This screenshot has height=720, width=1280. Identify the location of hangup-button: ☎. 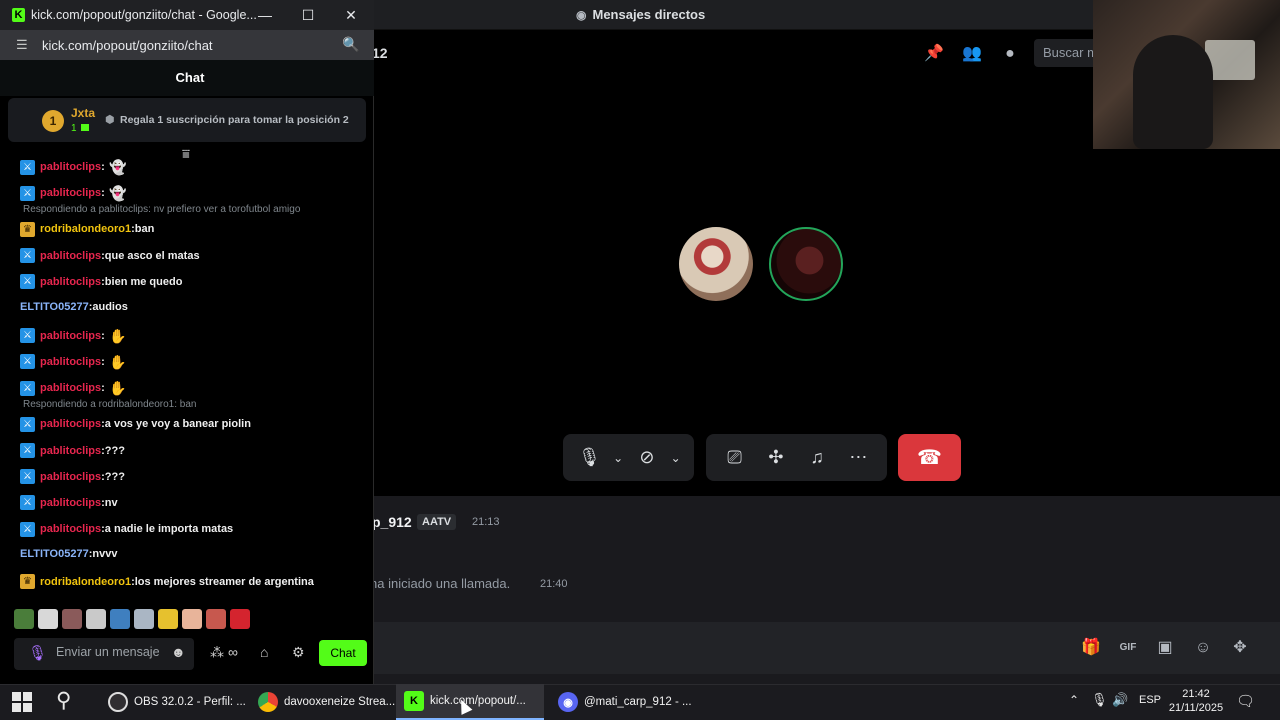
(929, 457).